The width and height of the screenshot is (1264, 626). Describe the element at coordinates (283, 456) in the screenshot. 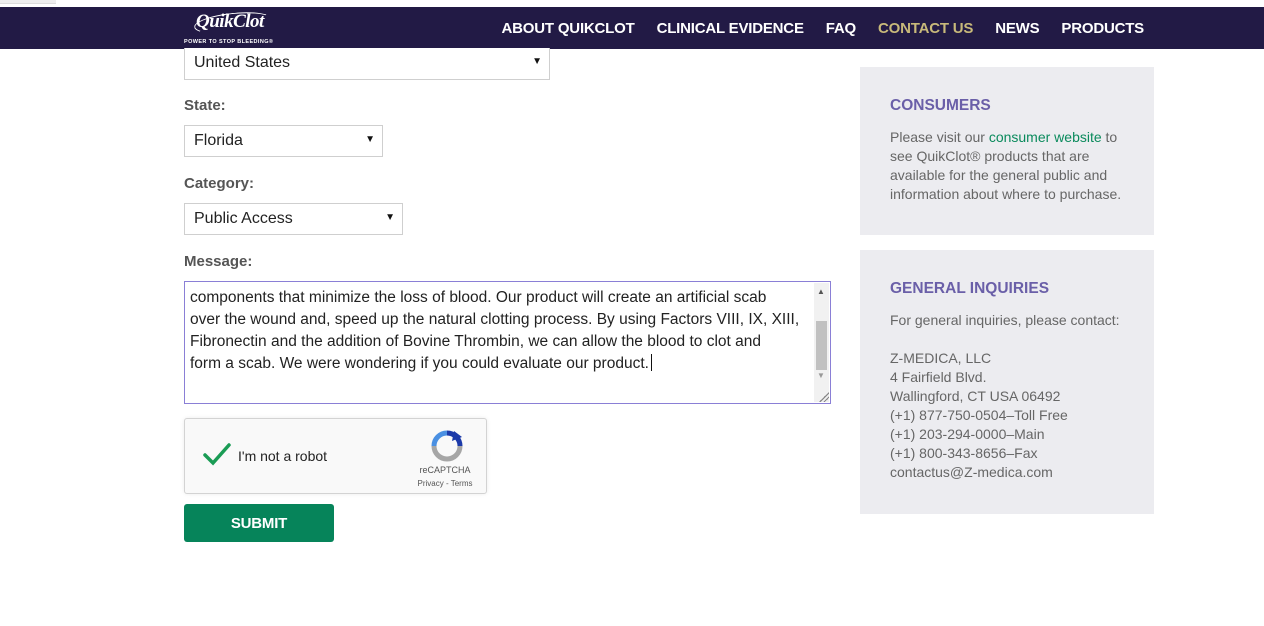

I see `captcha-label: I'm not a robot` at that location.